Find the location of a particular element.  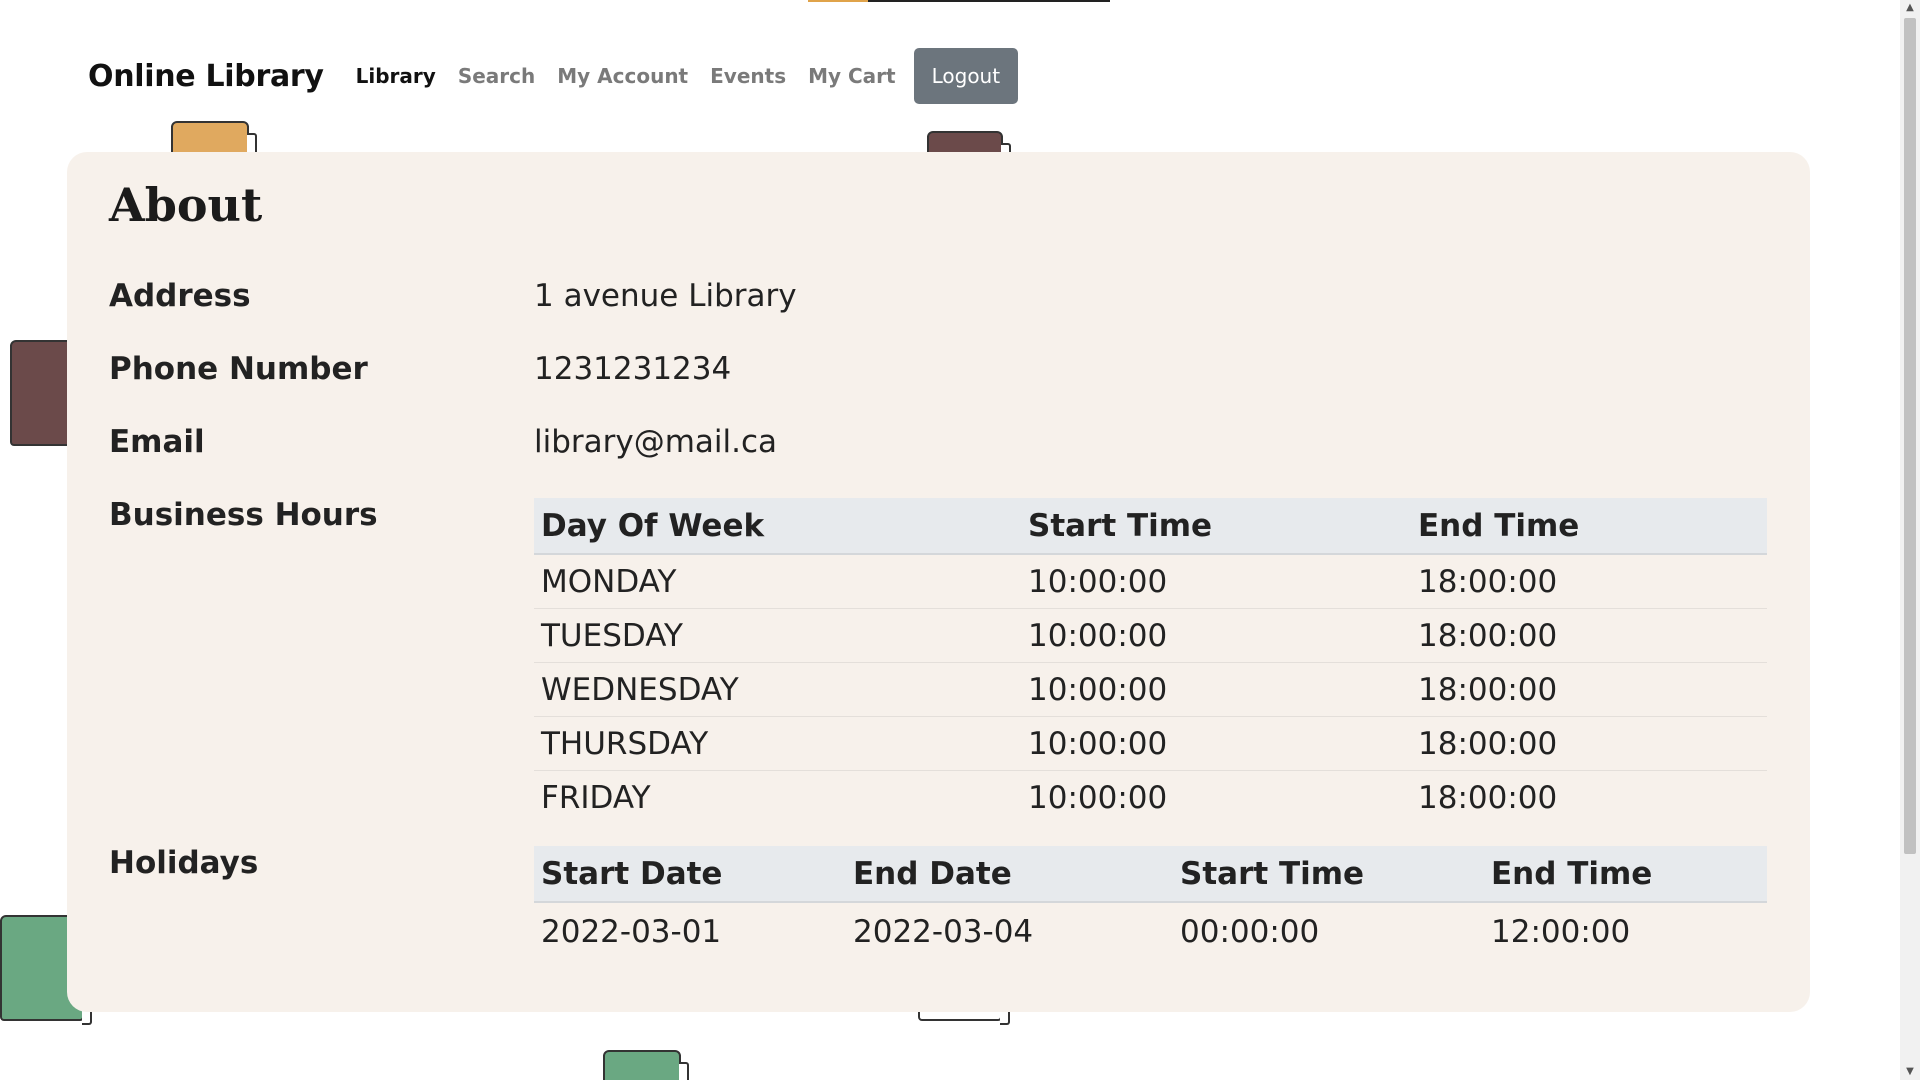

column-header: Day Of Week is located at coordinates (777, 526).